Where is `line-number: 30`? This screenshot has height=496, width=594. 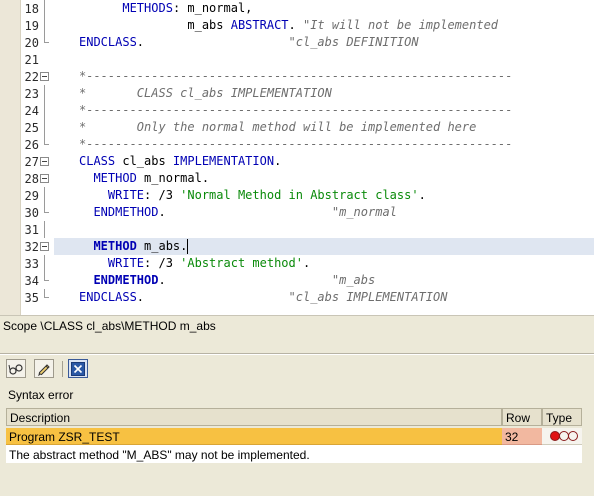 line-number: 30 is located at coordinates (31, 213).